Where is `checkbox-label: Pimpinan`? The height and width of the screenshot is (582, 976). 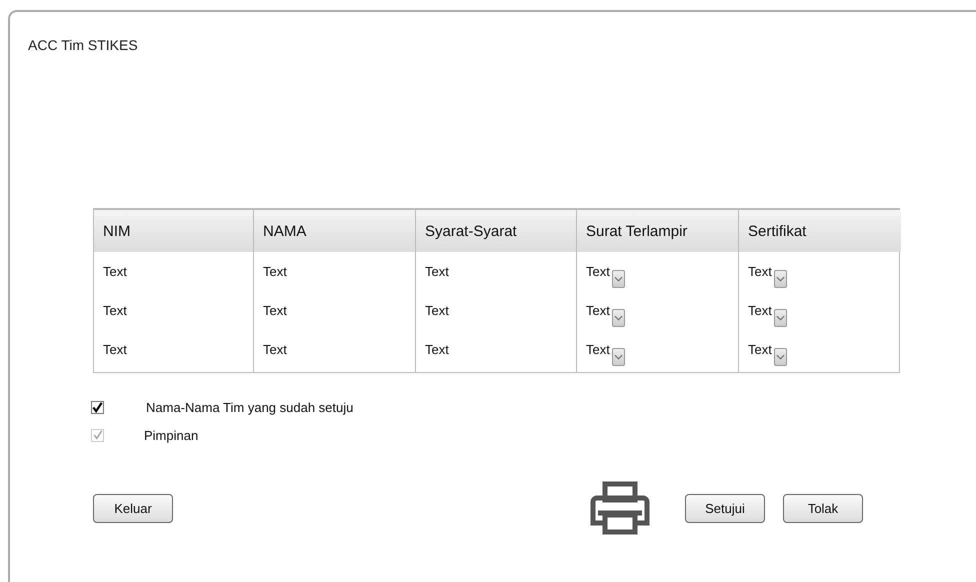 checkbox-label: Pimpinan is located at coordinates (171, 435).